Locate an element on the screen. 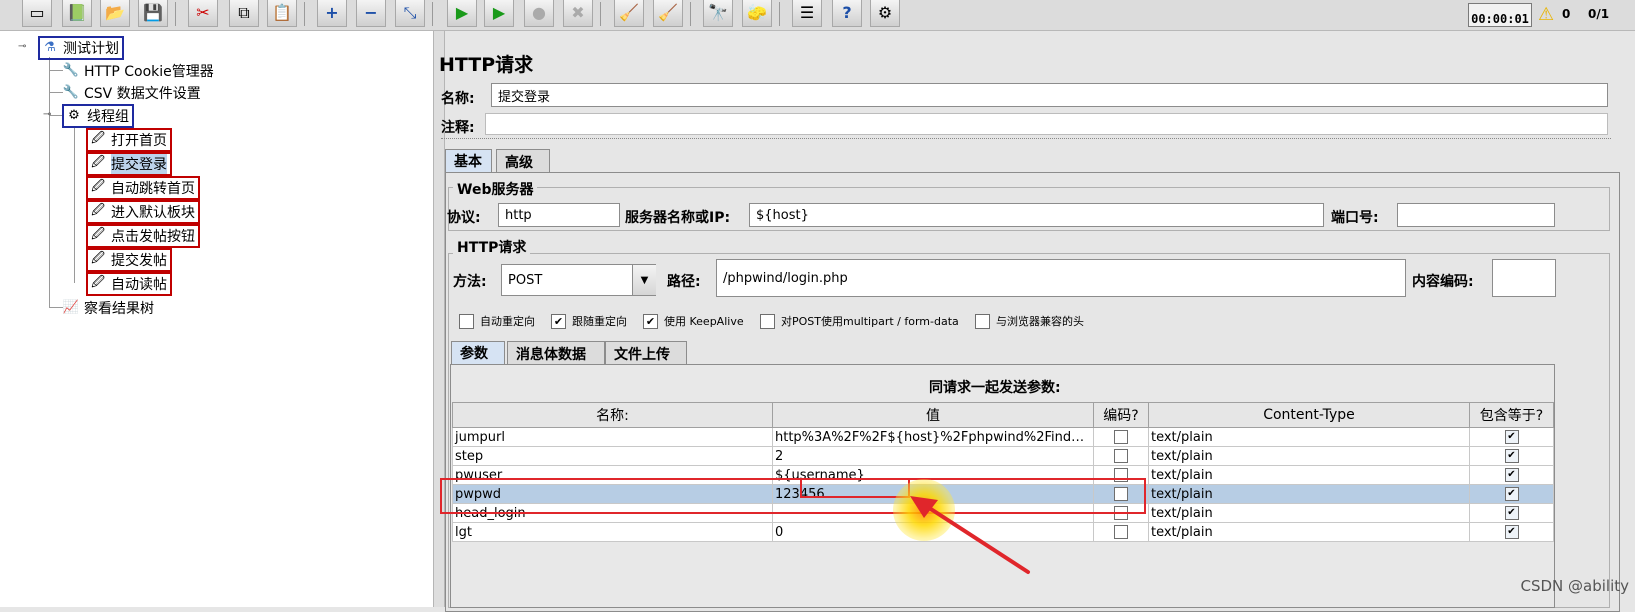  protocol-field: http is located at coordinates (559, 215).